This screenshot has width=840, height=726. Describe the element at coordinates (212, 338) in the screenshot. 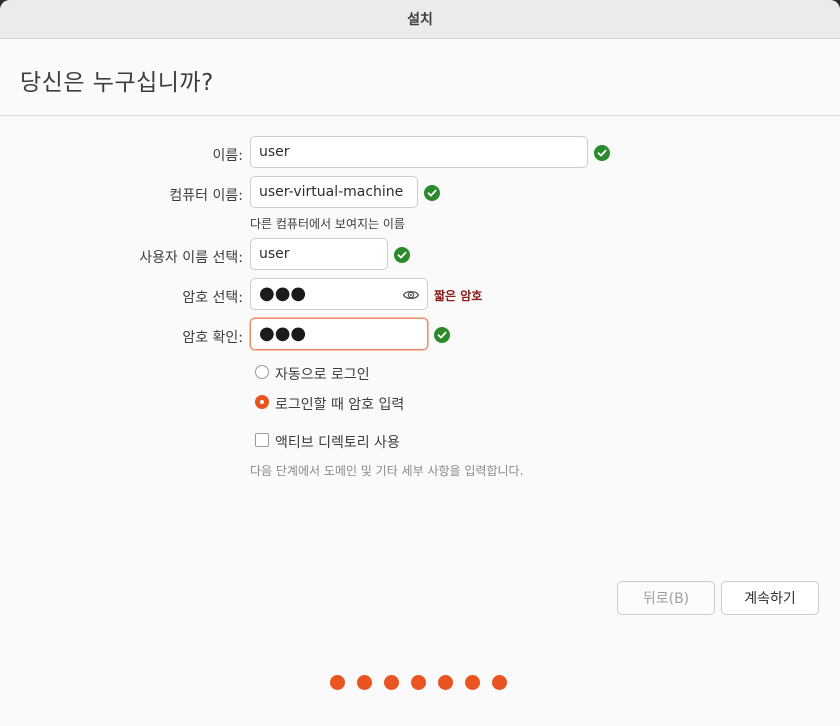

I see `confirm-password-label: 암호 확인:` at that location.